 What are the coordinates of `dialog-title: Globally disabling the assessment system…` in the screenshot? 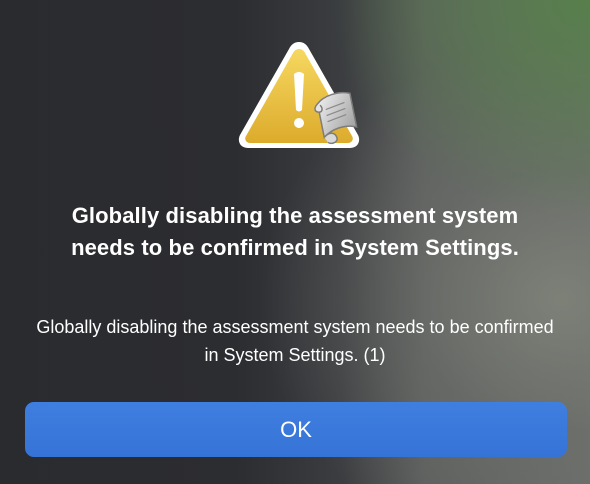 It's located at (295, 231).